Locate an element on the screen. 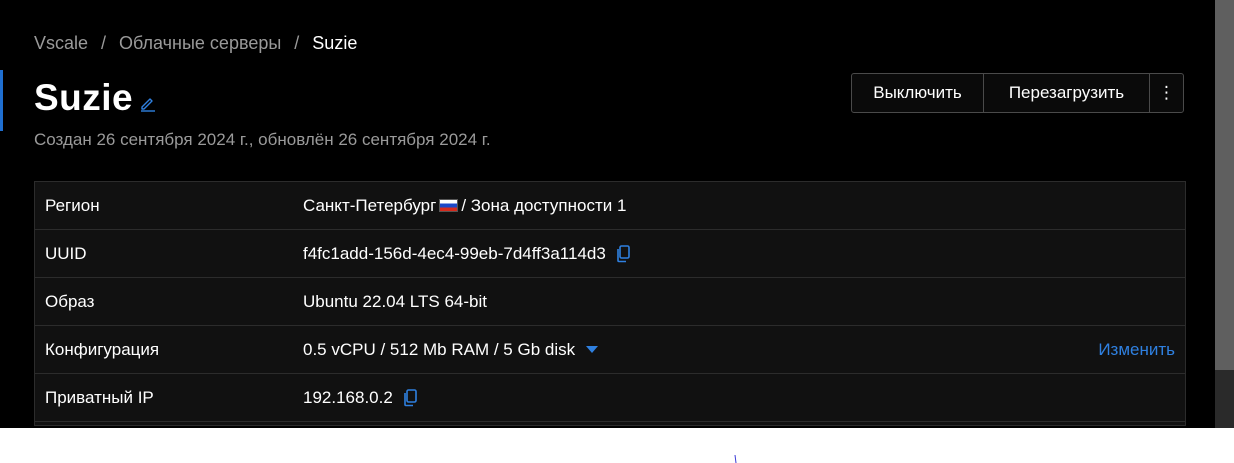  table-row-image: Образ Ubuntu 22.04 LTS 64-bit is located at coordinates (610, 302).